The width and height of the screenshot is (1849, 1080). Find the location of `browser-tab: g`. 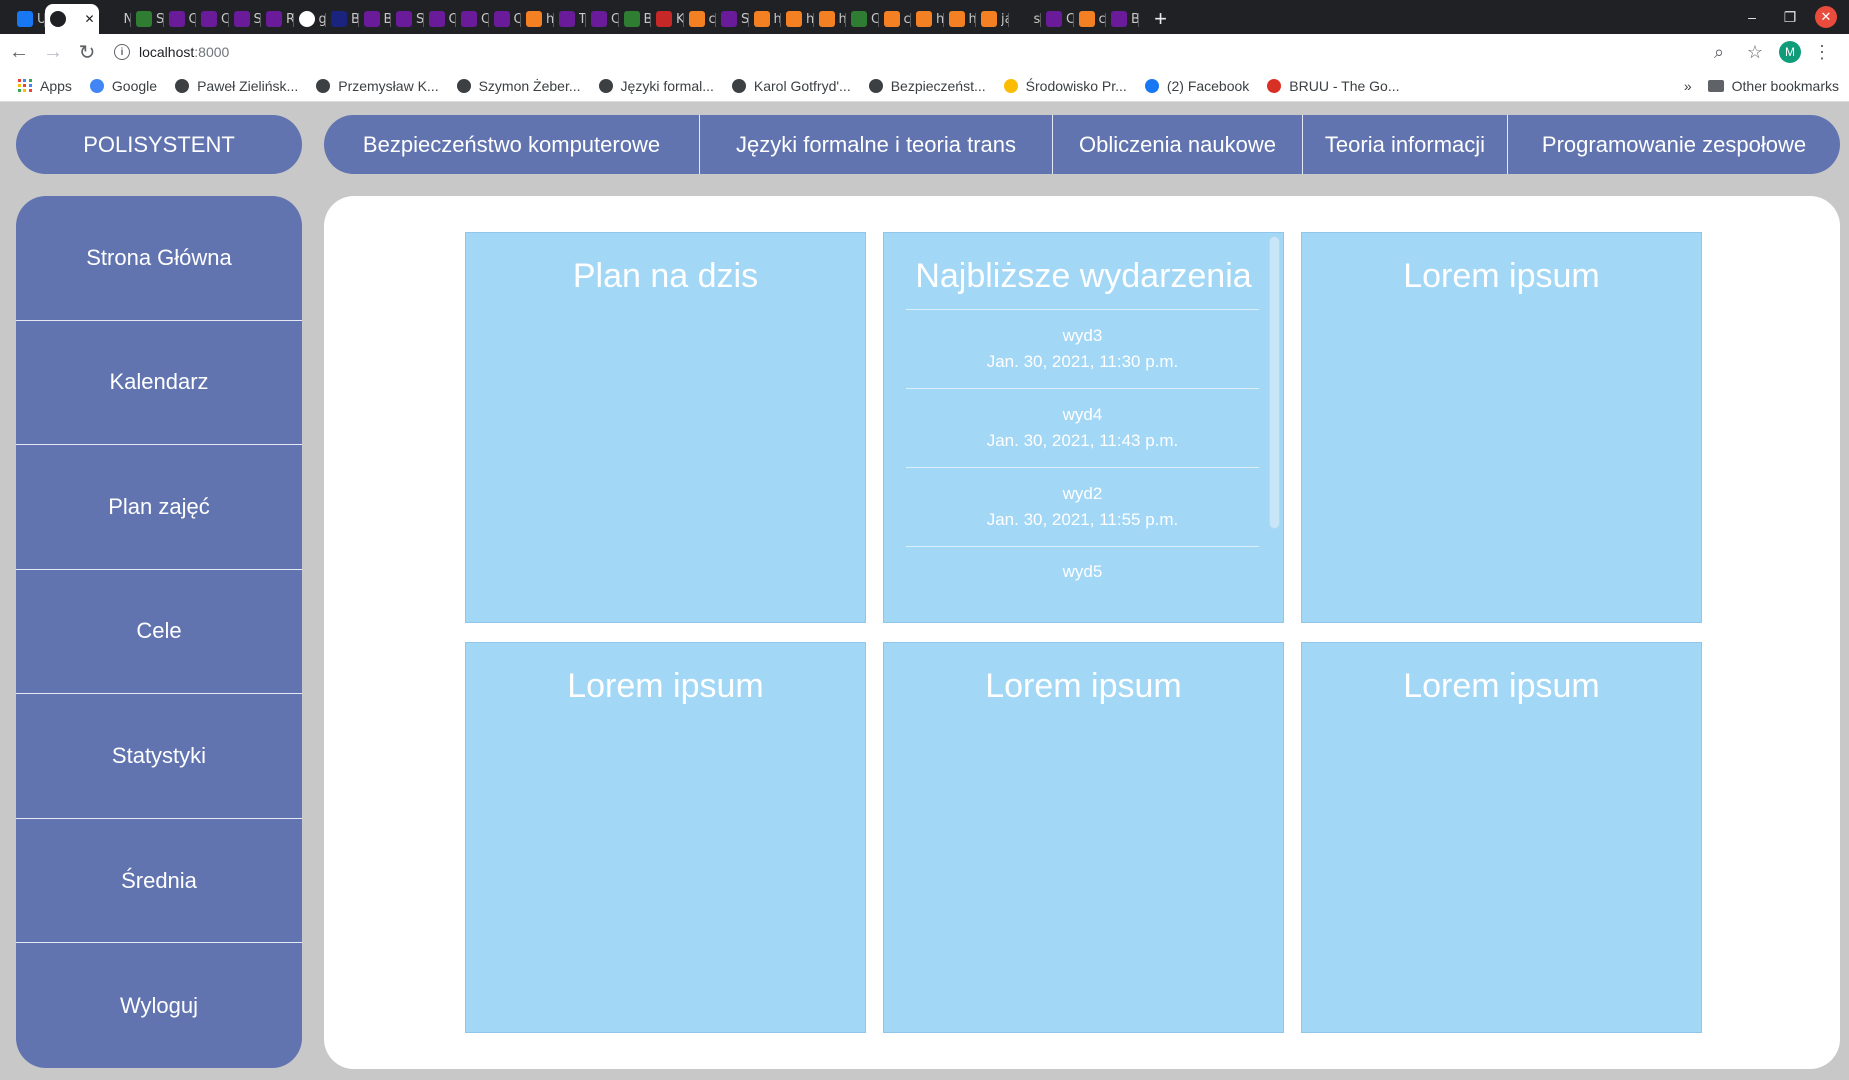

browser-tab: g is located at coordinates (310, 19).